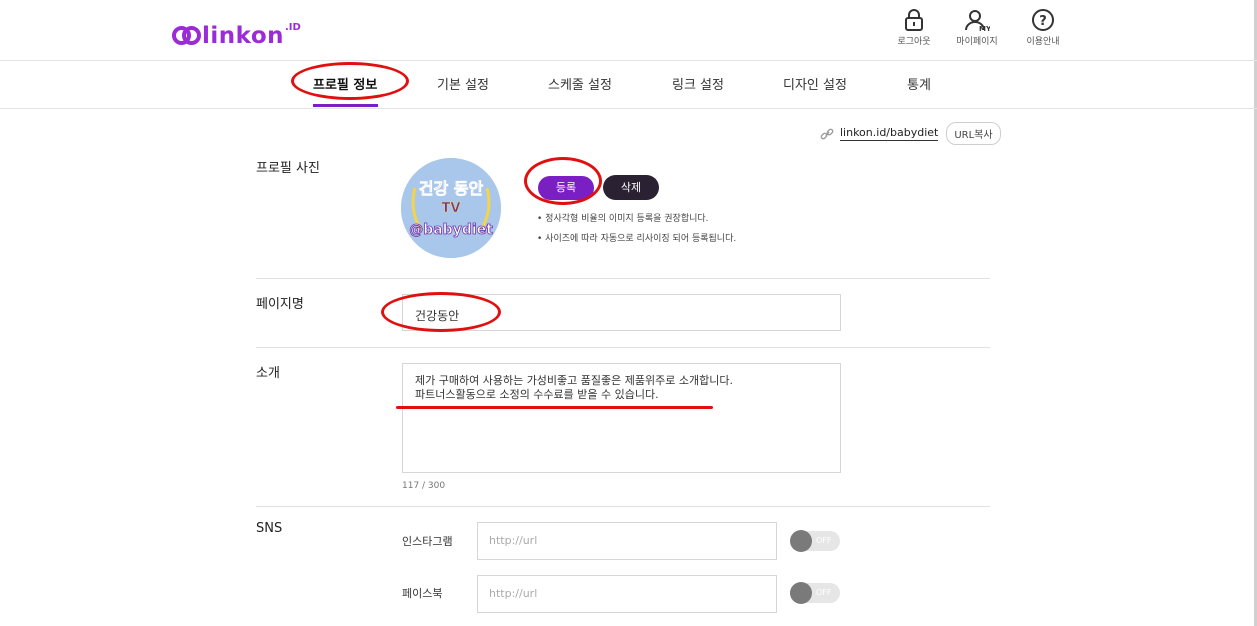 This screenshot has height=626, width=1257. I want to click on svg-text: MY, so click(984, 28).